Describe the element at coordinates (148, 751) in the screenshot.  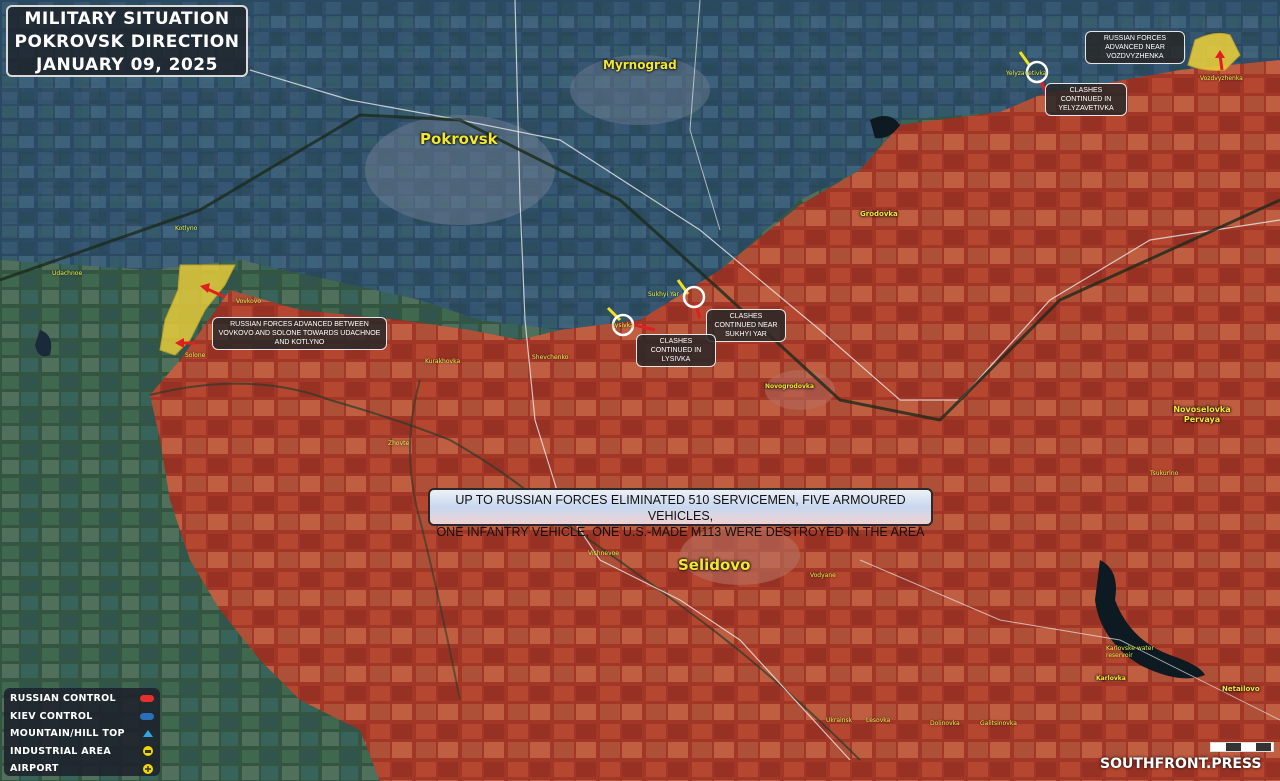
I see `industrial-icon` at that location.